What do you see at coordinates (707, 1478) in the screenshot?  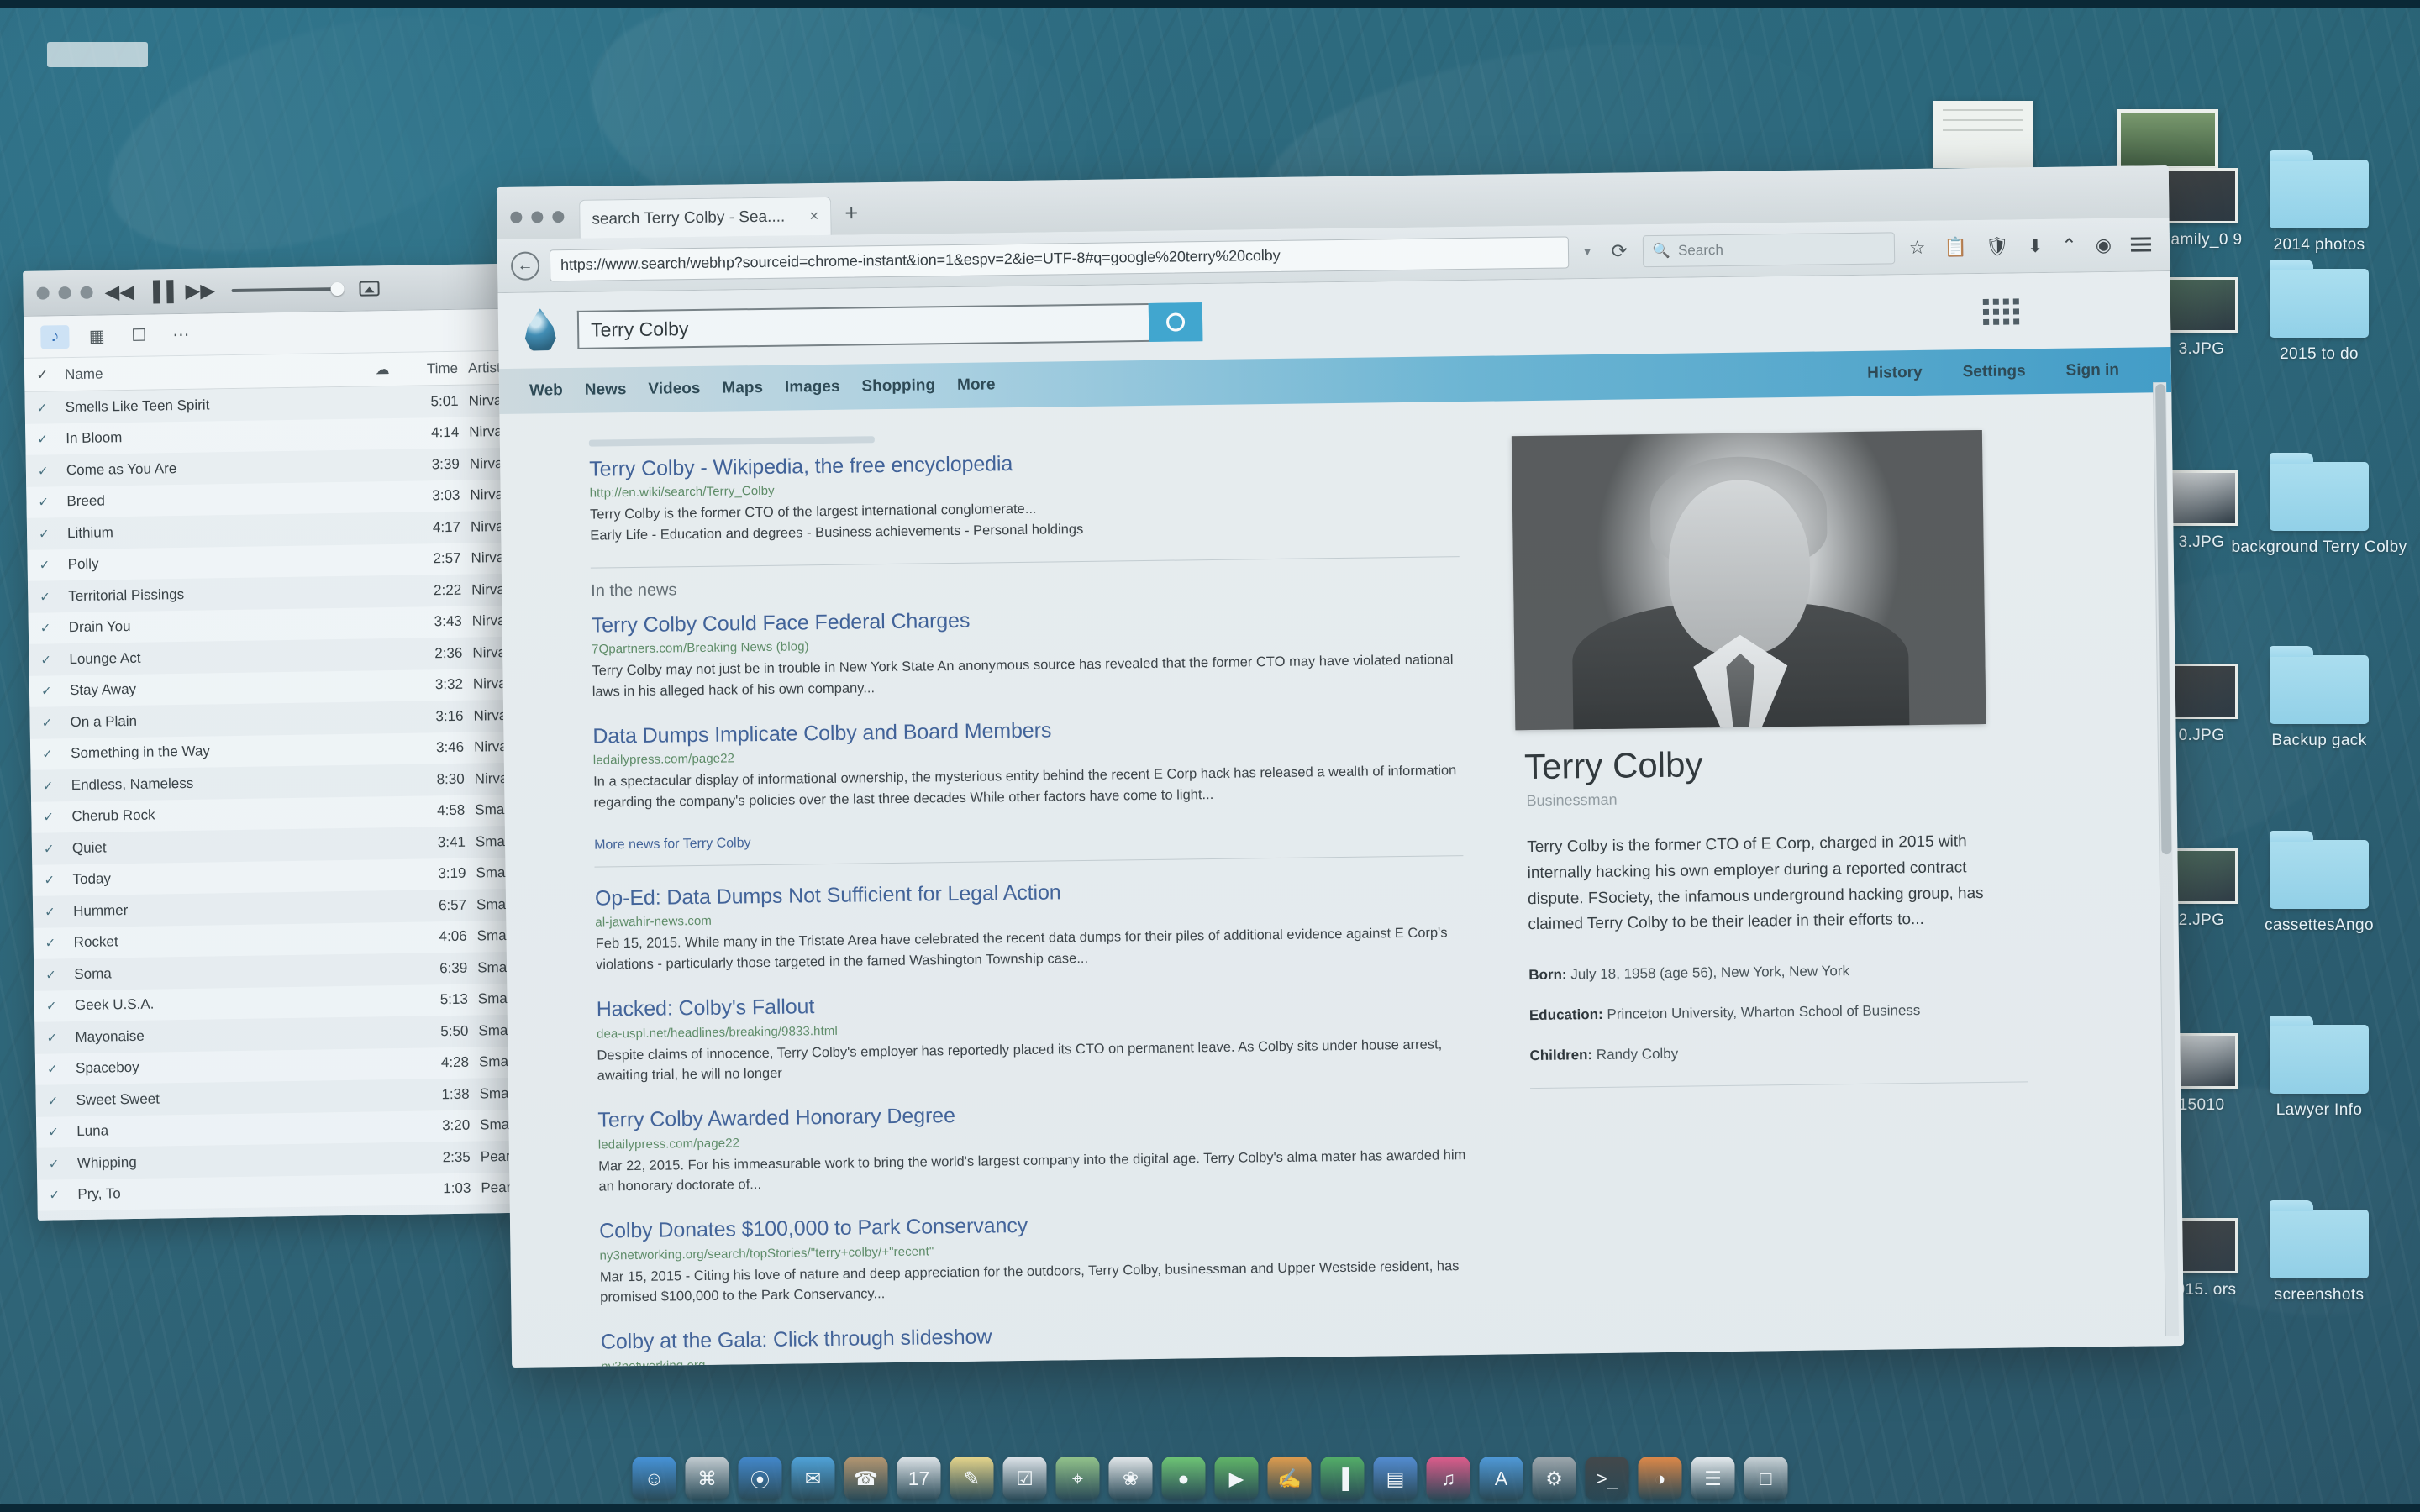 I see `dock-item-launchpad: ⌘` at bounding box center [707, 1478].